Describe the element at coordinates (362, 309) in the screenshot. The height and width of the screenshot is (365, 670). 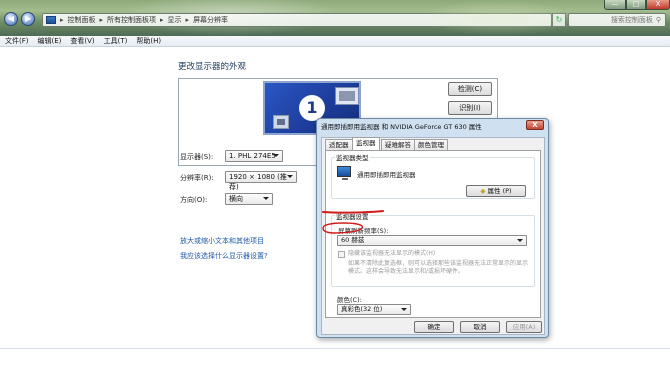
I see `colors-value: 真彩色(32 位)` at that location.